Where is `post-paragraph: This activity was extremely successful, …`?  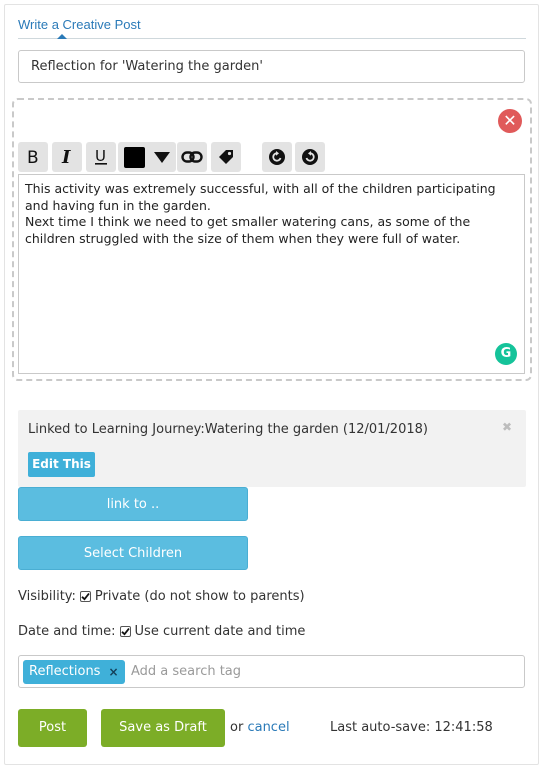 post-paragraph: This activity was extremely successful, … is located at coordinates (260, 197).